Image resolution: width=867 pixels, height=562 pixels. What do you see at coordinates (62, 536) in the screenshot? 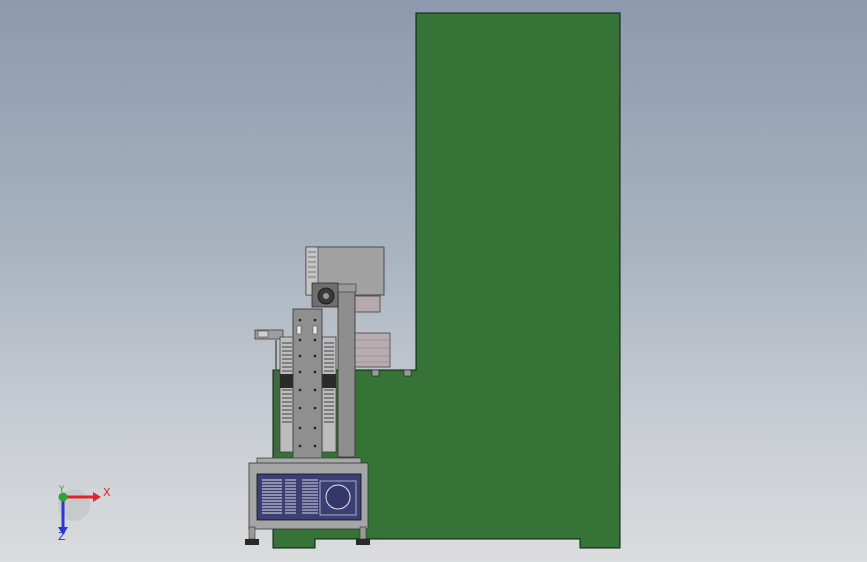
I see `triad-z-label: Z` at bounding box center [62, 536].